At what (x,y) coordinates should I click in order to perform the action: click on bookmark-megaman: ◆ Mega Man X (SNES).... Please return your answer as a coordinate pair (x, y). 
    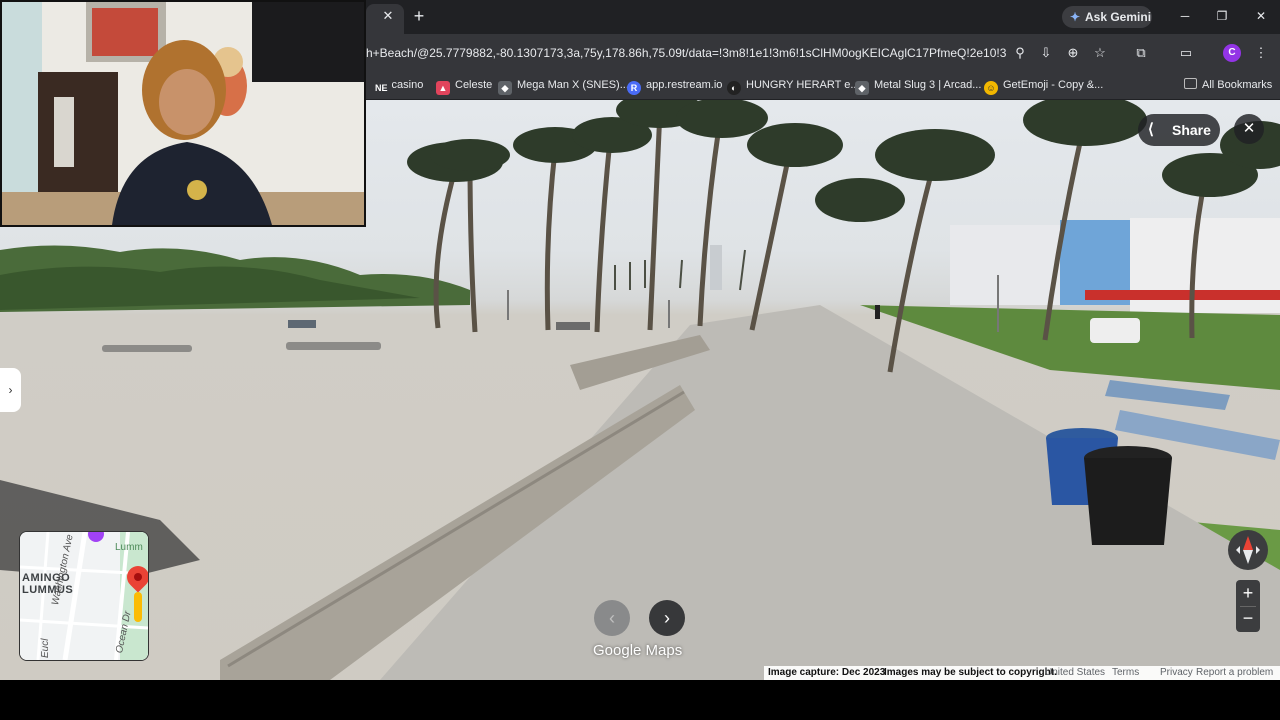
    Looking at the image, I should click on (563, 85).